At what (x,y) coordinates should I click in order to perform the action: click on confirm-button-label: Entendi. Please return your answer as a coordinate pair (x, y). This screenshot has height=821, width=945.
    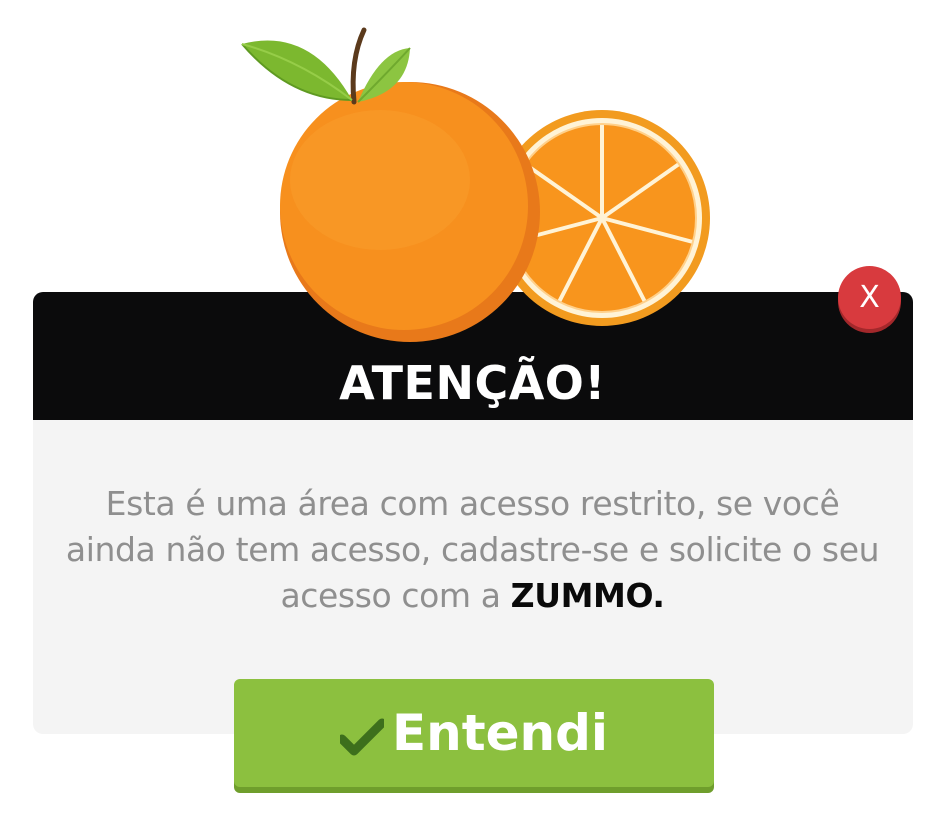
    Looking at the image, I should click on (500, 733).